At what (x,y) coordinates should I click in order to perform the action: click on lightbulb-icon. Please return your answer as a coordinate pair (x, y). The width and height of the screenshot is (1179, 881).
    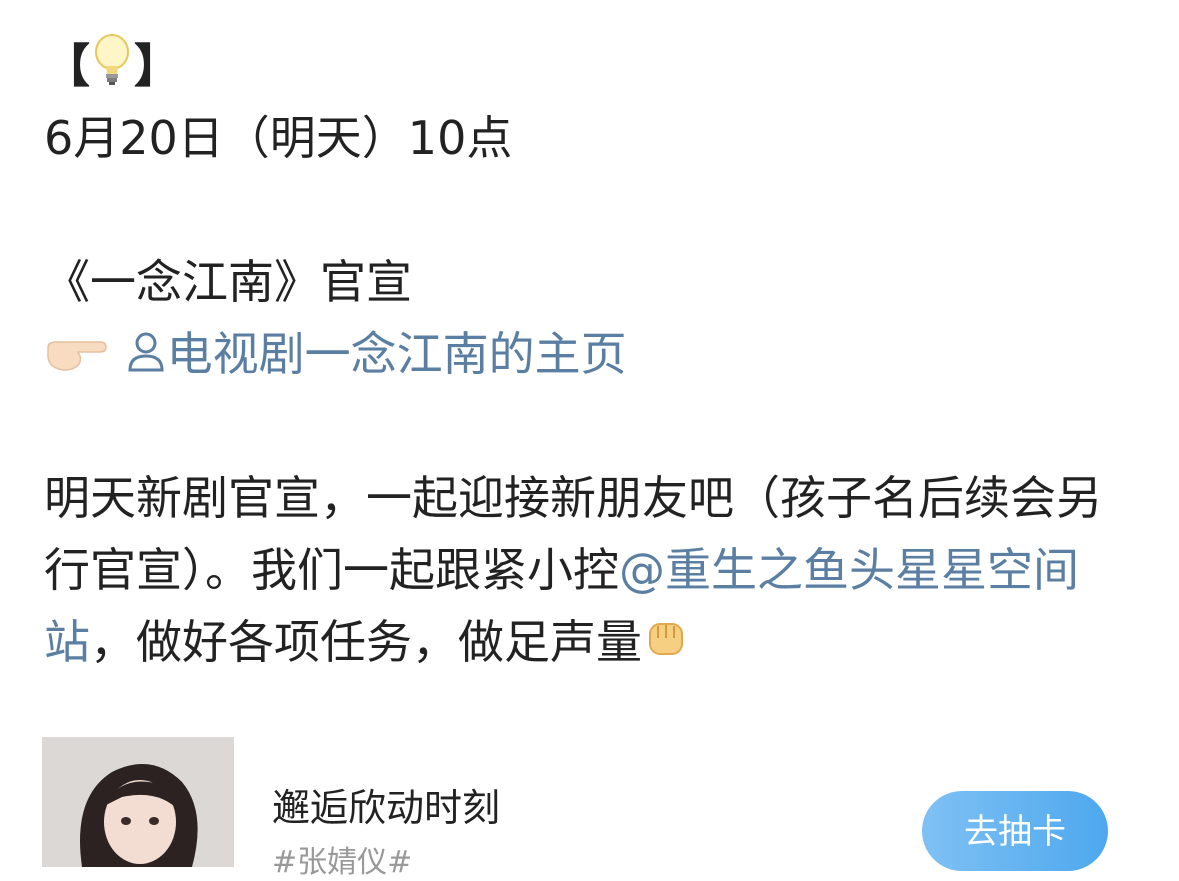
    Looking at the image, I should click on (112, 70).